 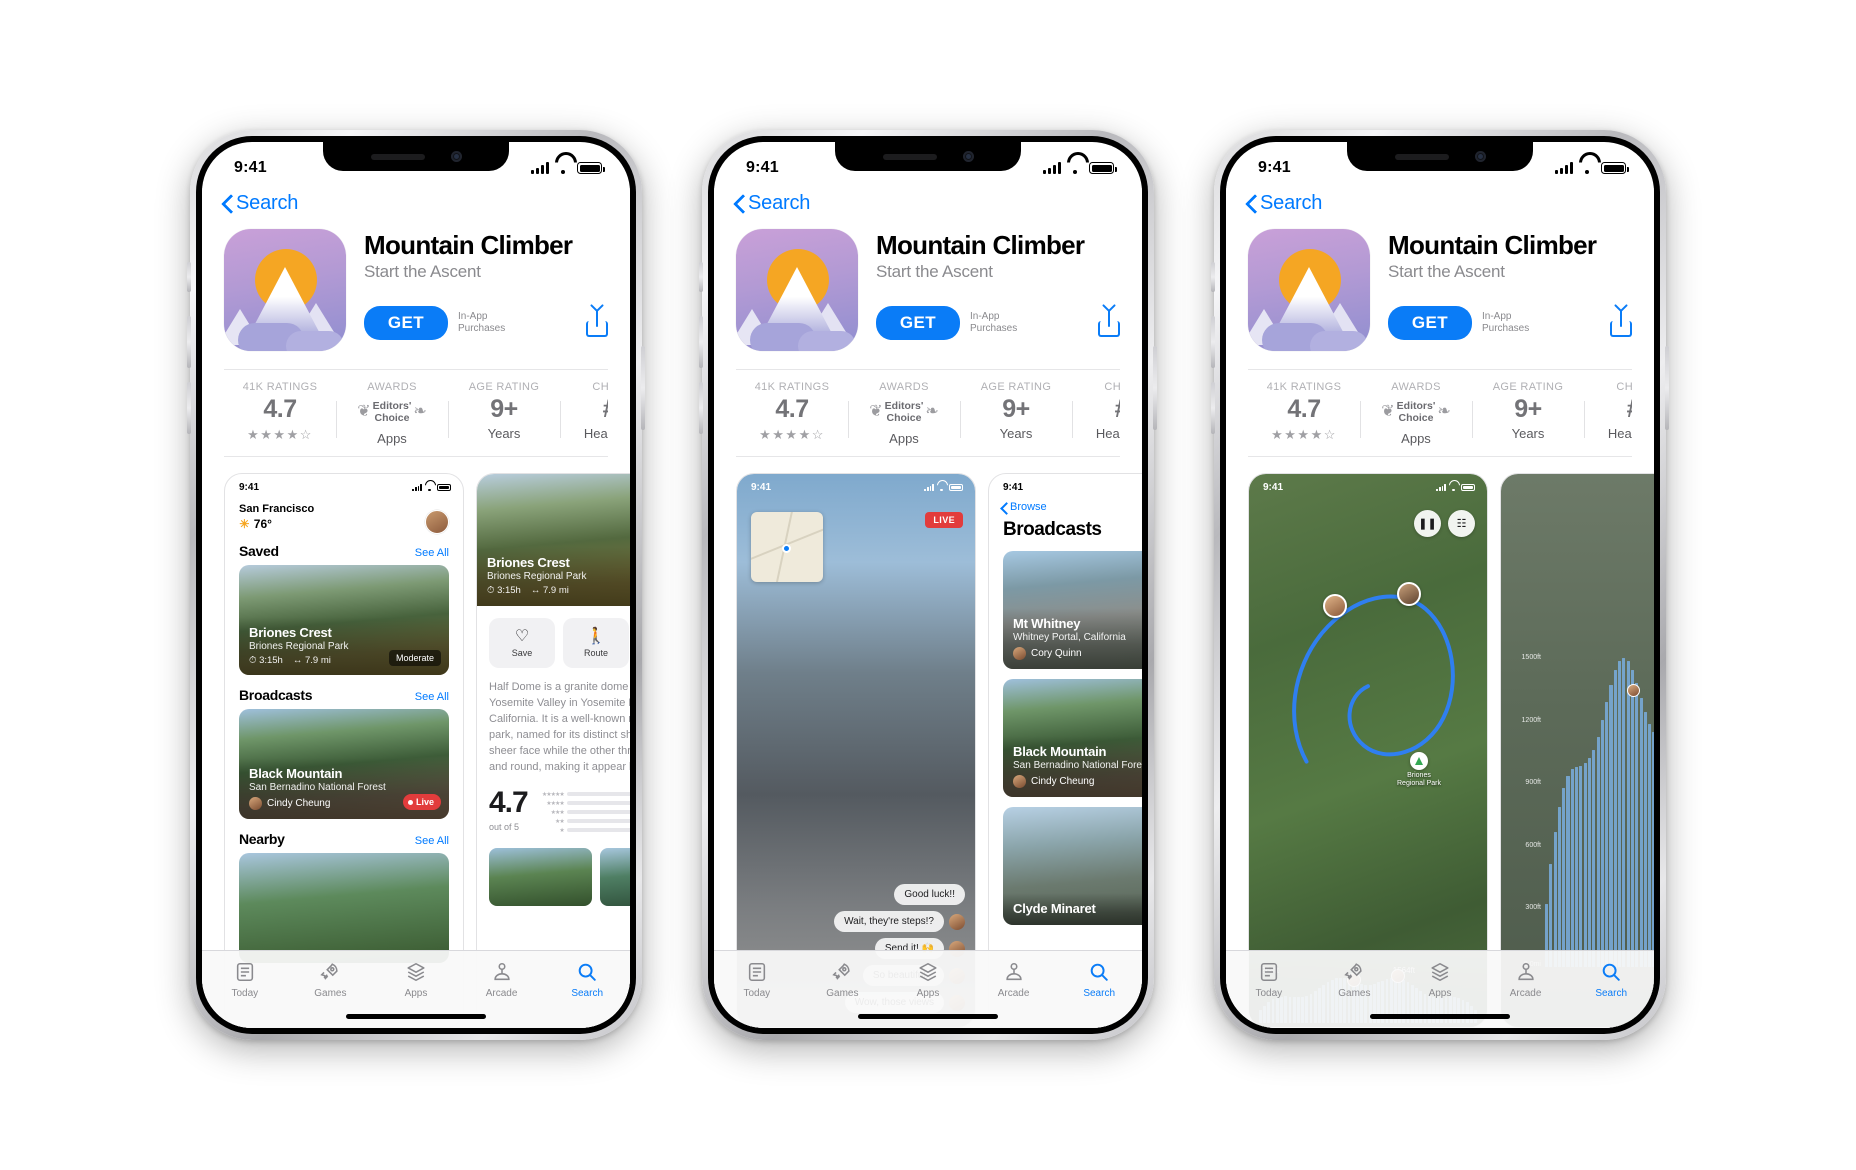 What do you see at coordinates (468, 245) in the screenshot?
I see `app-title: Mountain Climber` at bounding box center [468, 245].